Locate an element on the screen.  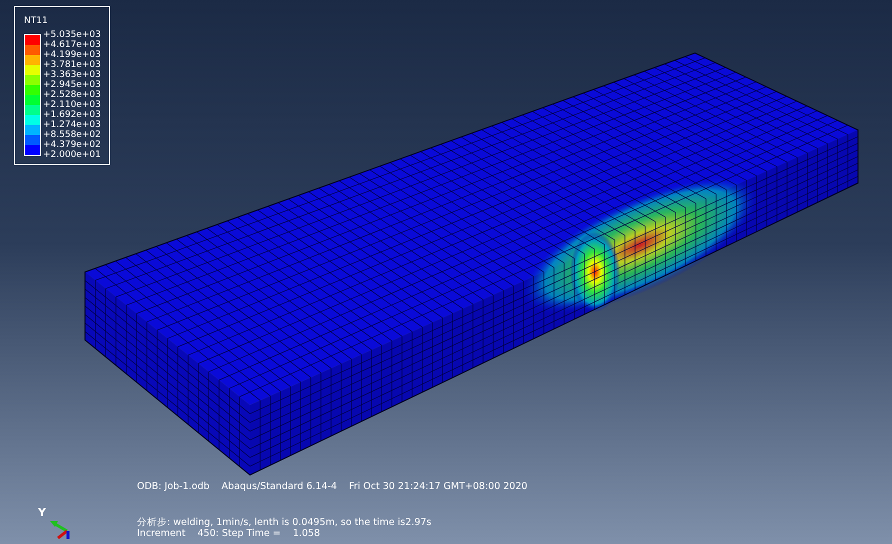
legend-value: +8.558e+02 is located at coordinates (72, 135).